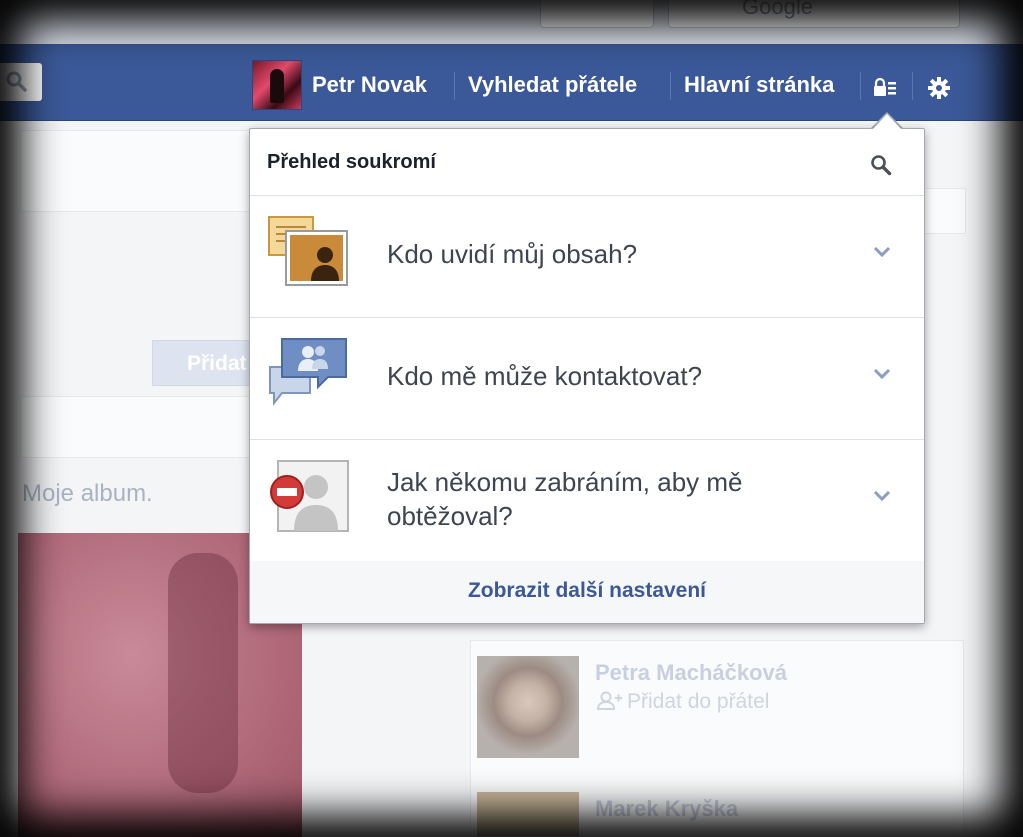  I want to click on menu-header: Přehled soukromí, so click(587, 162).